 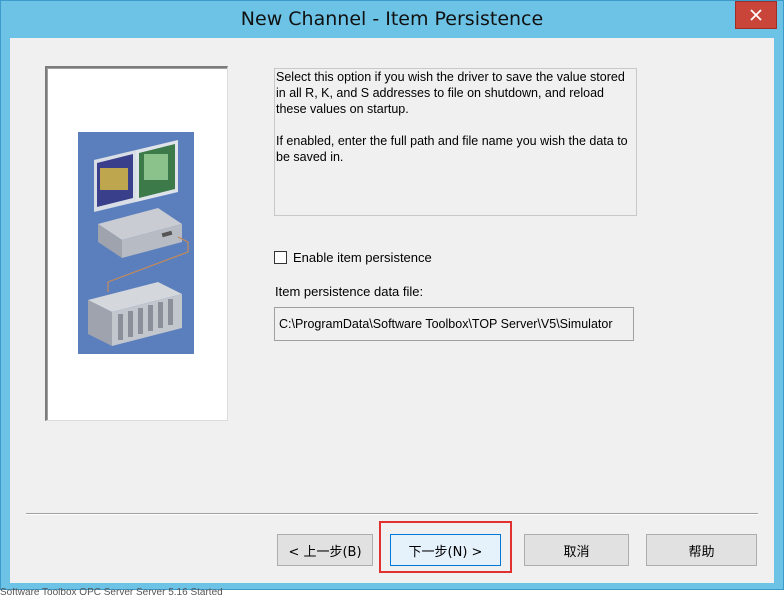 I want to click on close-icon, so click(x=756, y=15).